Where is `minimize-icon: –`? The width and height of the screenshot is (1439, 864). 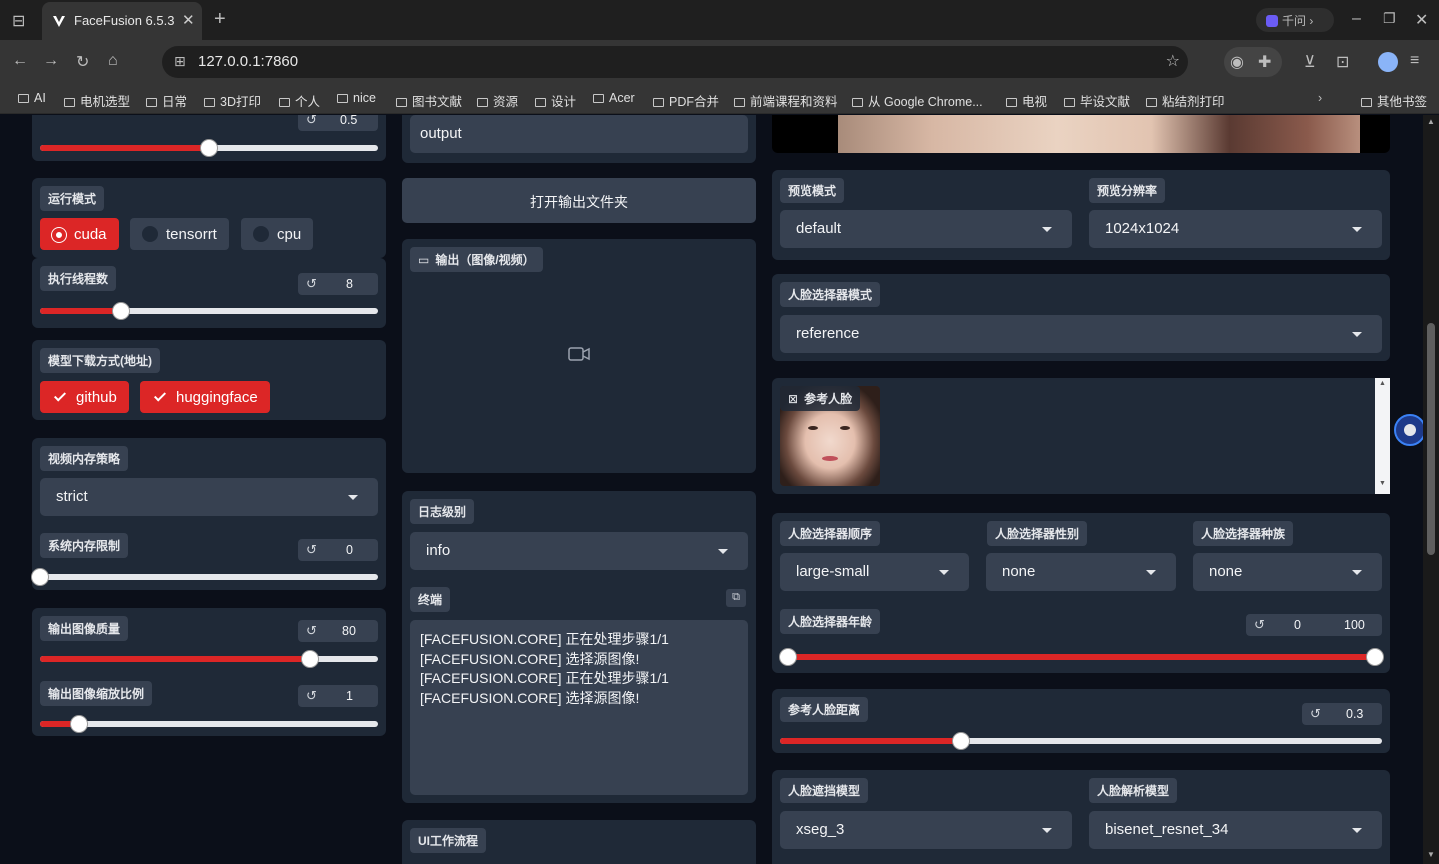 minimize-icon: – is located at coordinates (1356, 19).